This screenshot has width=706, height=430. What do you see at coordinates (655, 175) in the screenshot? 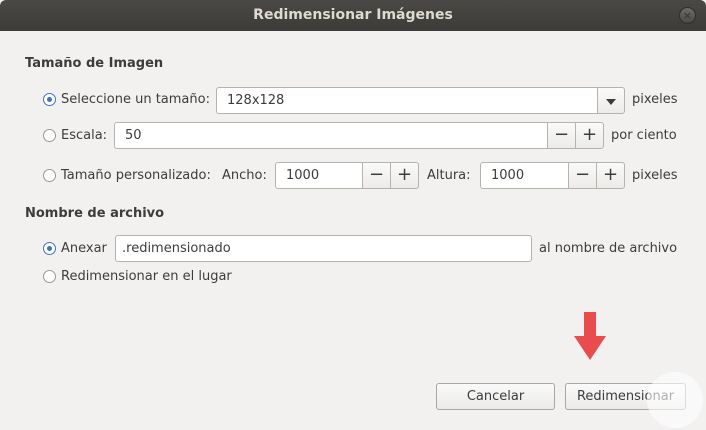
I see `custom-unit-label: pixeles` at bounding box center [655, 175].